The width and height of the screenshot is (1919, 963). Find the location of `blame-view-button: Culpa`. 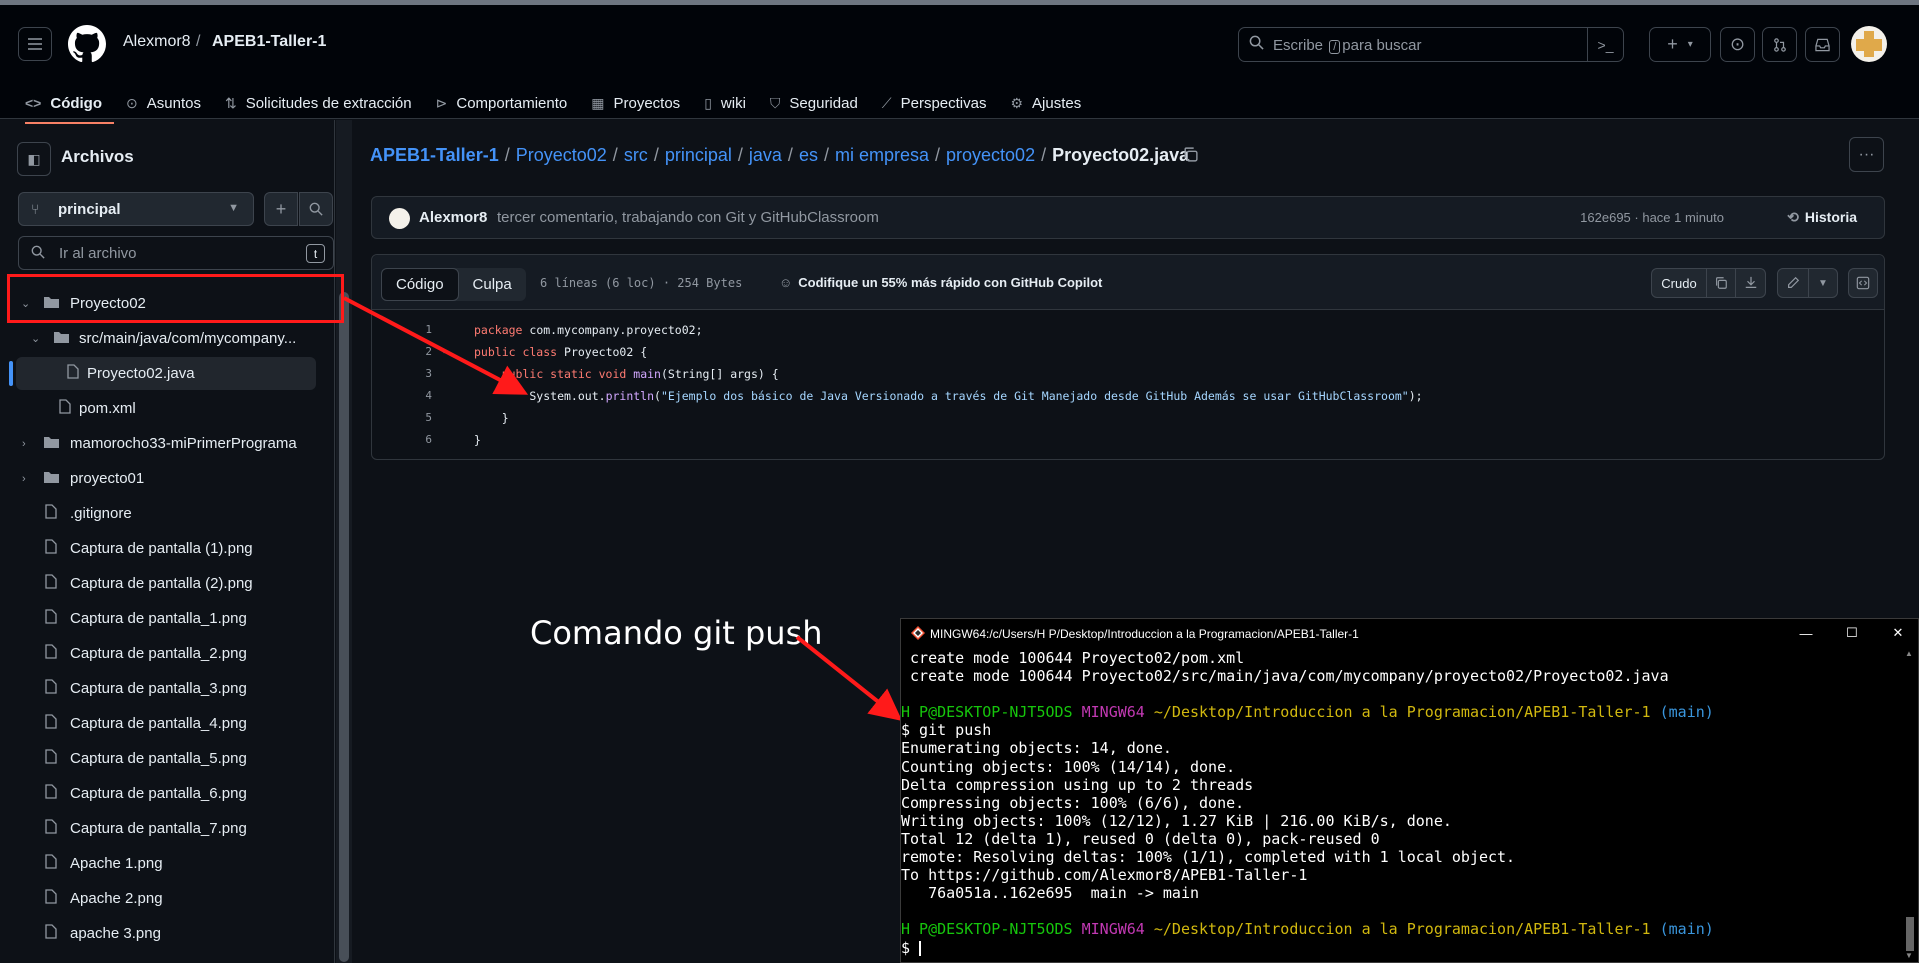

blame-view-button: Culpa is located at coordinates (492, 284).